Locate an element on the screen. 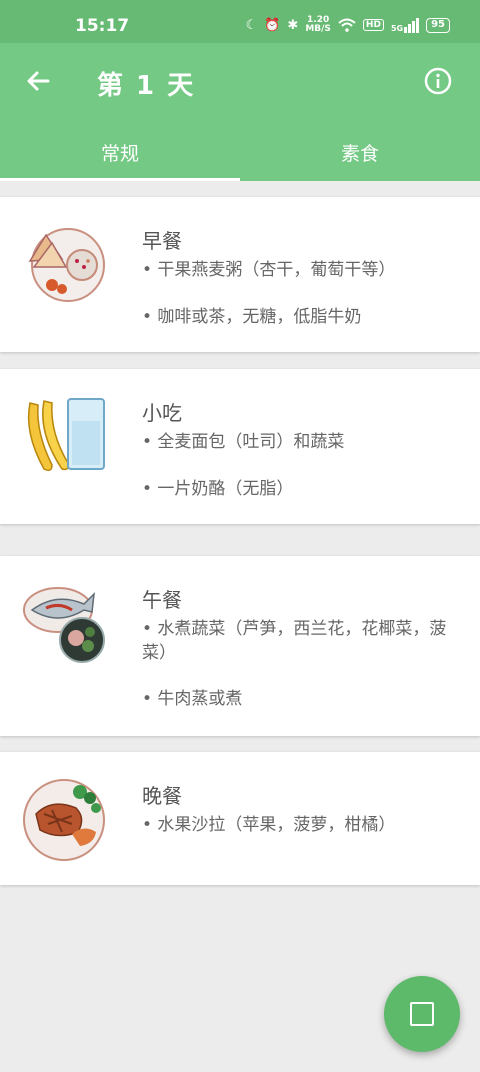 The image size is (480, 1072). meal-card-breakfast: 早餐 • 干果燕麦粥（杏干，葡萄干等） • 咖啡或茶，无糖，低脂牛奶 is located at coordinates (240, 274).